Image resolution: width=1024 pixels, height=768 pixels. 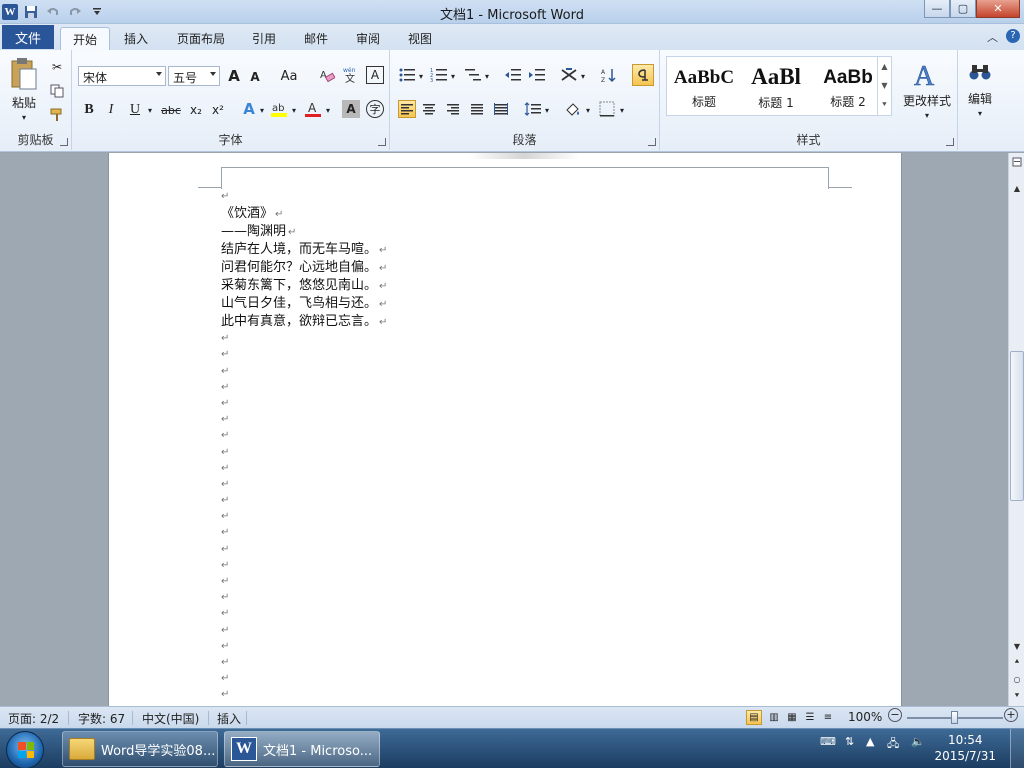 I want to click on change-styles-dropdown-icon: ▾, so click(x=927, y=115).